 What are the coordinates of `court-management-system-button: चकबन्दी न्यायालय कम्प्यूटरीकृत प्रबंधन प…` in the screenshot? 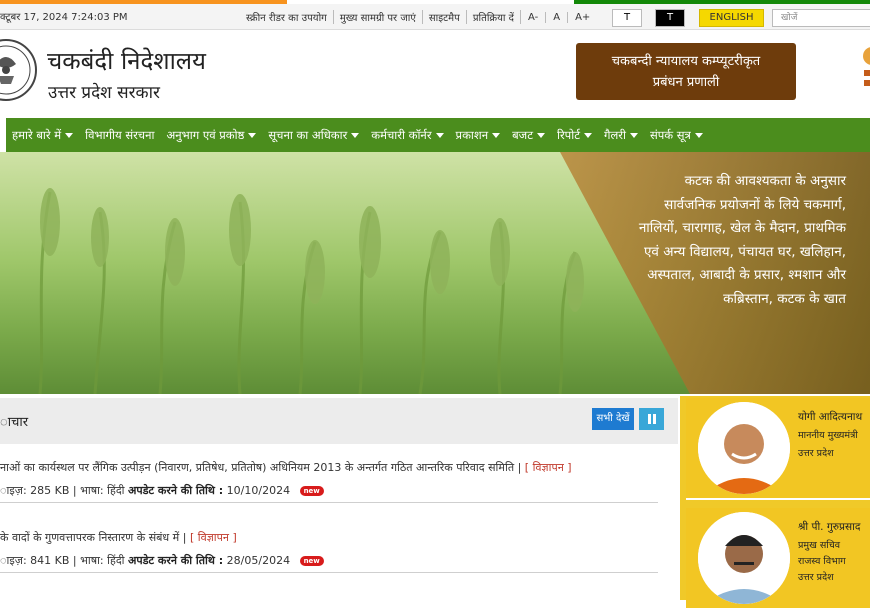 It's located at (686, 71).